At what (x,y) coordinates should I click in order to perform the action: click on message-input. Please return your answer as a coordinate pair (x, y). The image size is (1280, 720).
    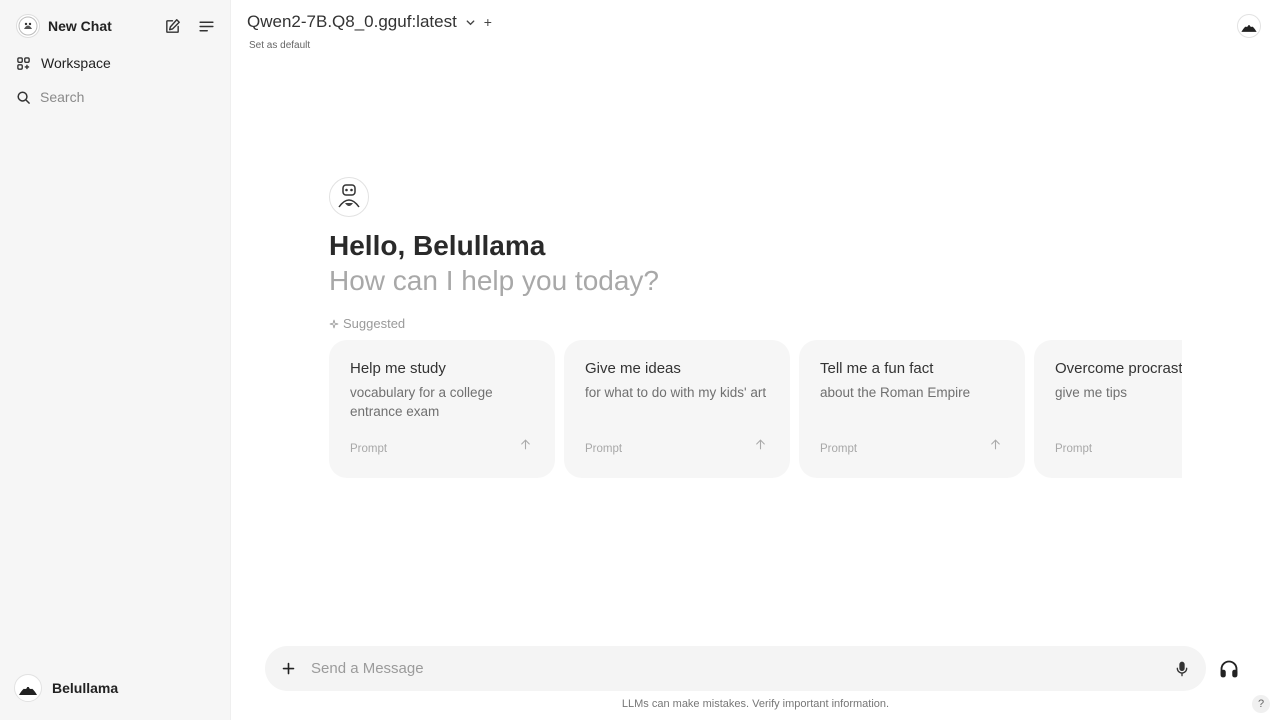
    Looking at the image, I should click on (741, 668).